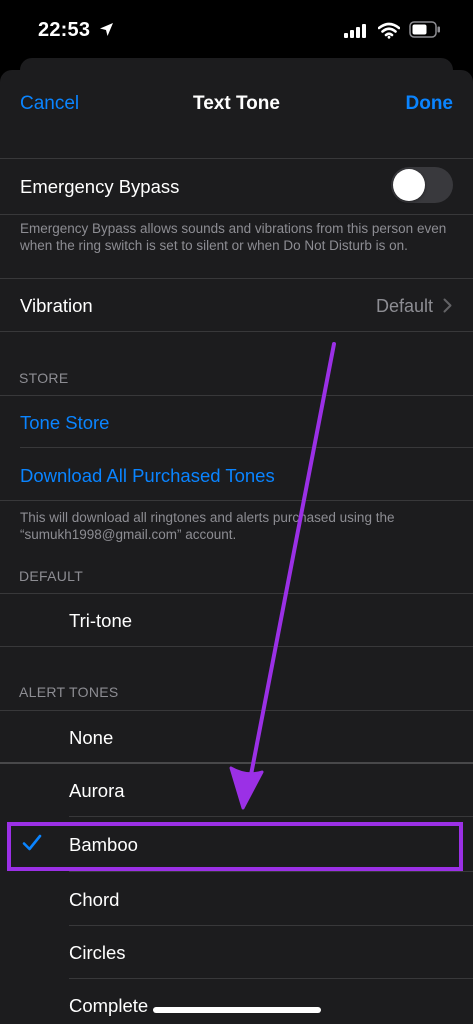  What do you see at coordinates (389, 30) in the screenshot?
I see `wifi-icon` at bounding box center [389, 30].